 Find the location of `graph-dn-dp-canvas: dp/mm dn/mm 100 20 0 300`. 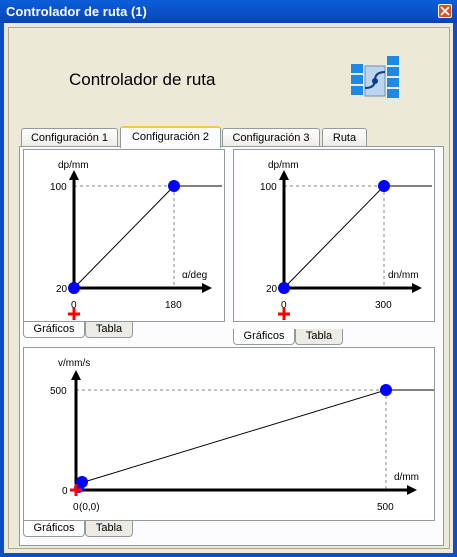

graph-dn-dp-canvas: dp/mm dn/mm 100 20 0 300 is located at coordinates (346, 240).